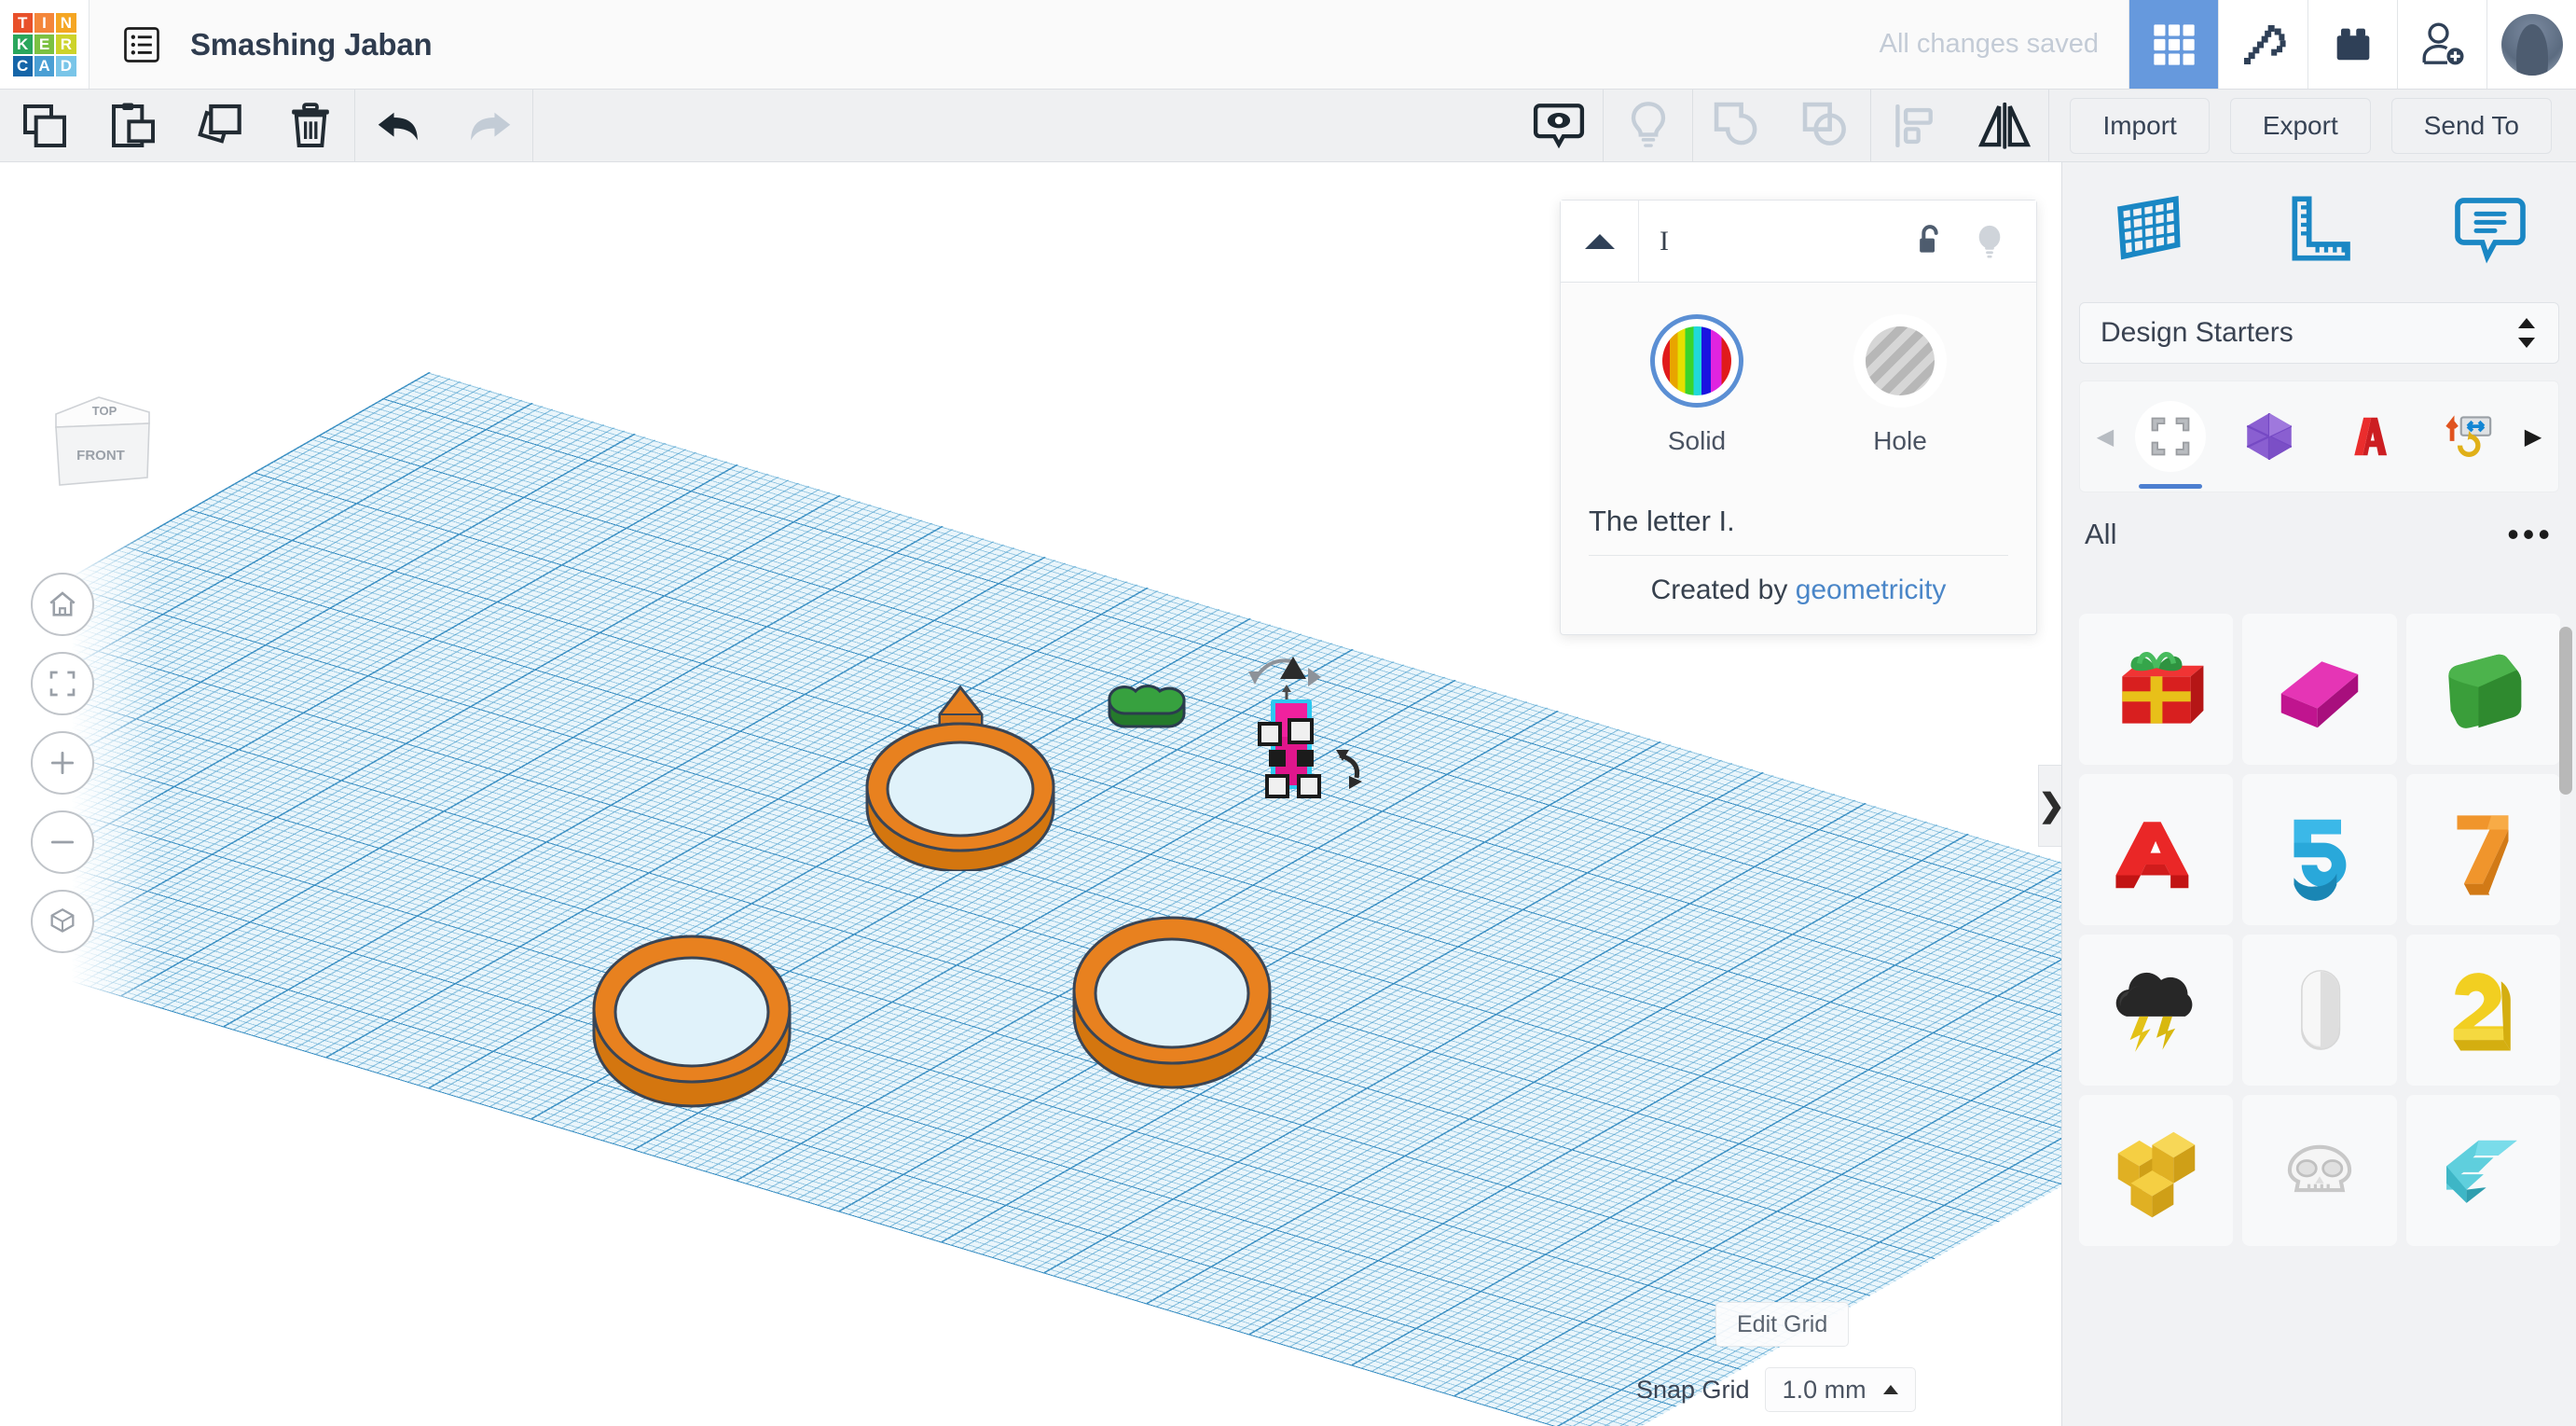  Describe the element at coordinates (62, 921) in the screenshot. I see `ortho-perspective-button` at that location.